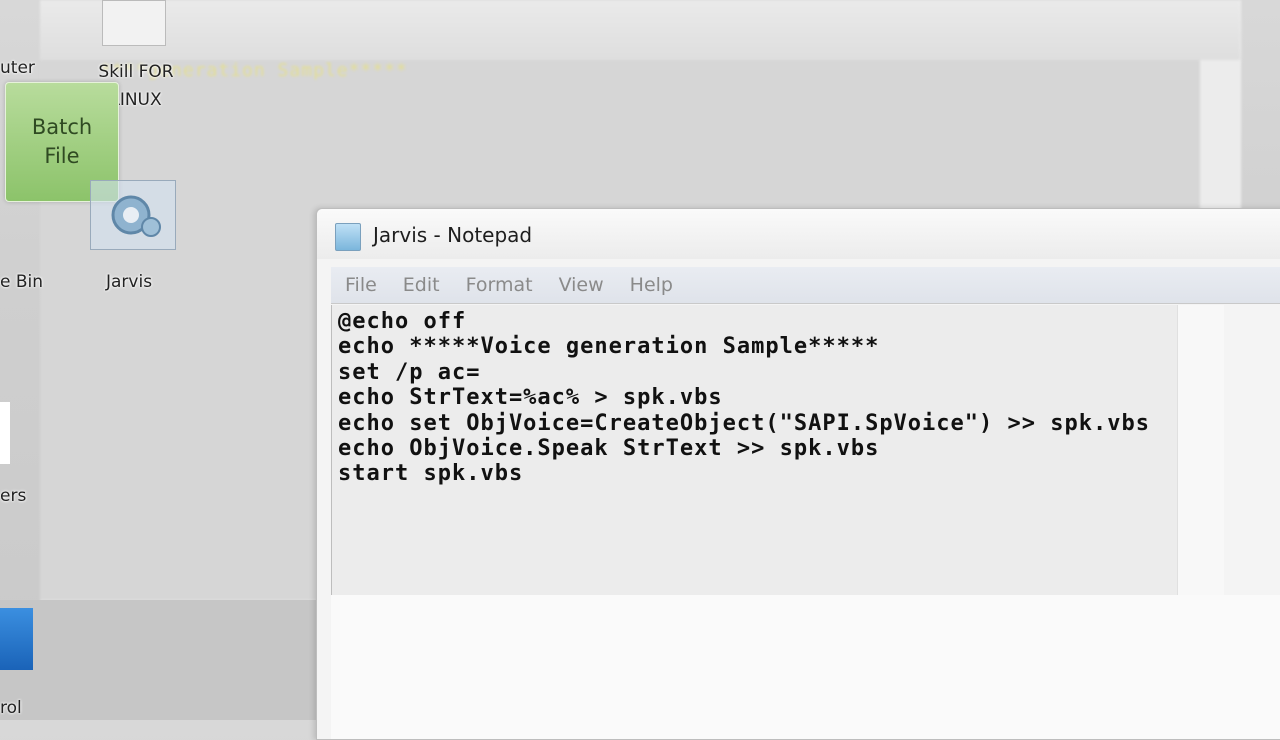  What do you see at coordinates (609, 347) in the screenshot?
I see `code-line: echo *****Voice generation Sample*****` at bounding box center [609, 347].